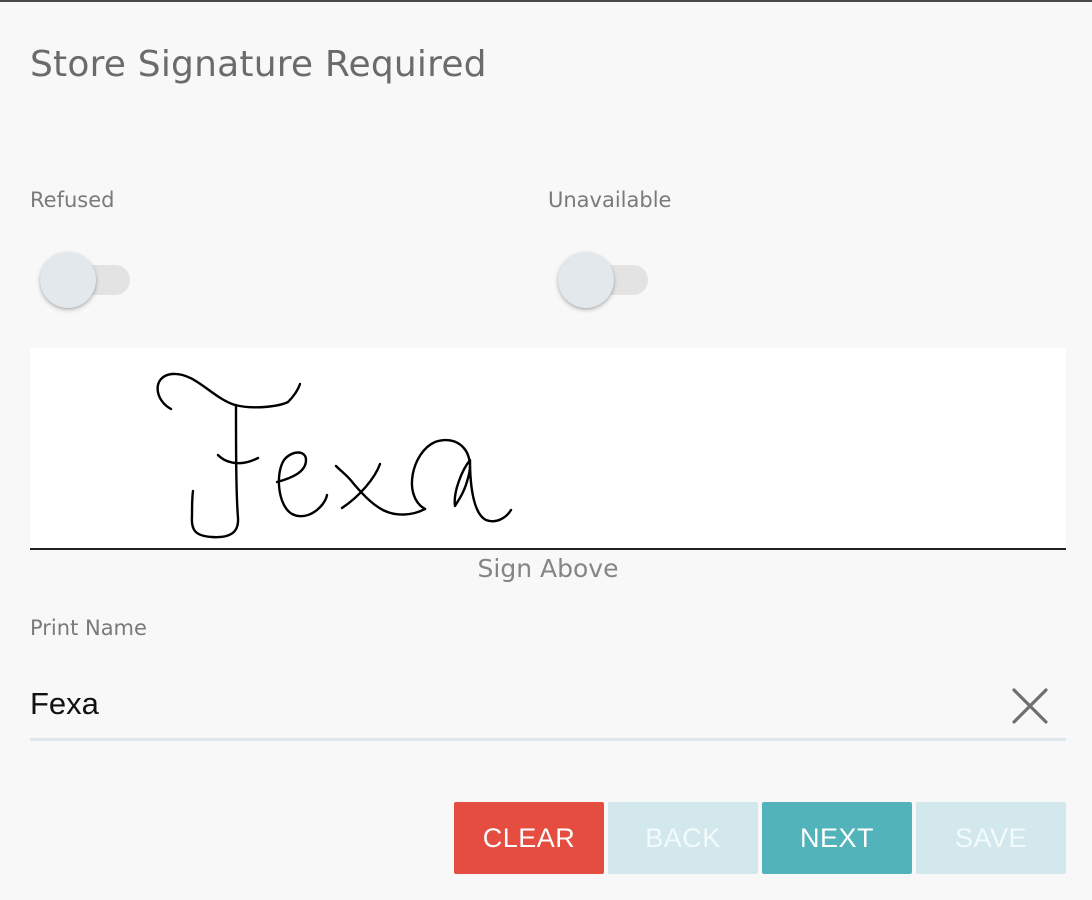 Image resolution: width=1092 pixels, height=900 pixels. What do you see at coordinates (610, 248) in the screenshot?
I see `unavailable-toggle-group: Unavailable` at bounding box center [610, 248].